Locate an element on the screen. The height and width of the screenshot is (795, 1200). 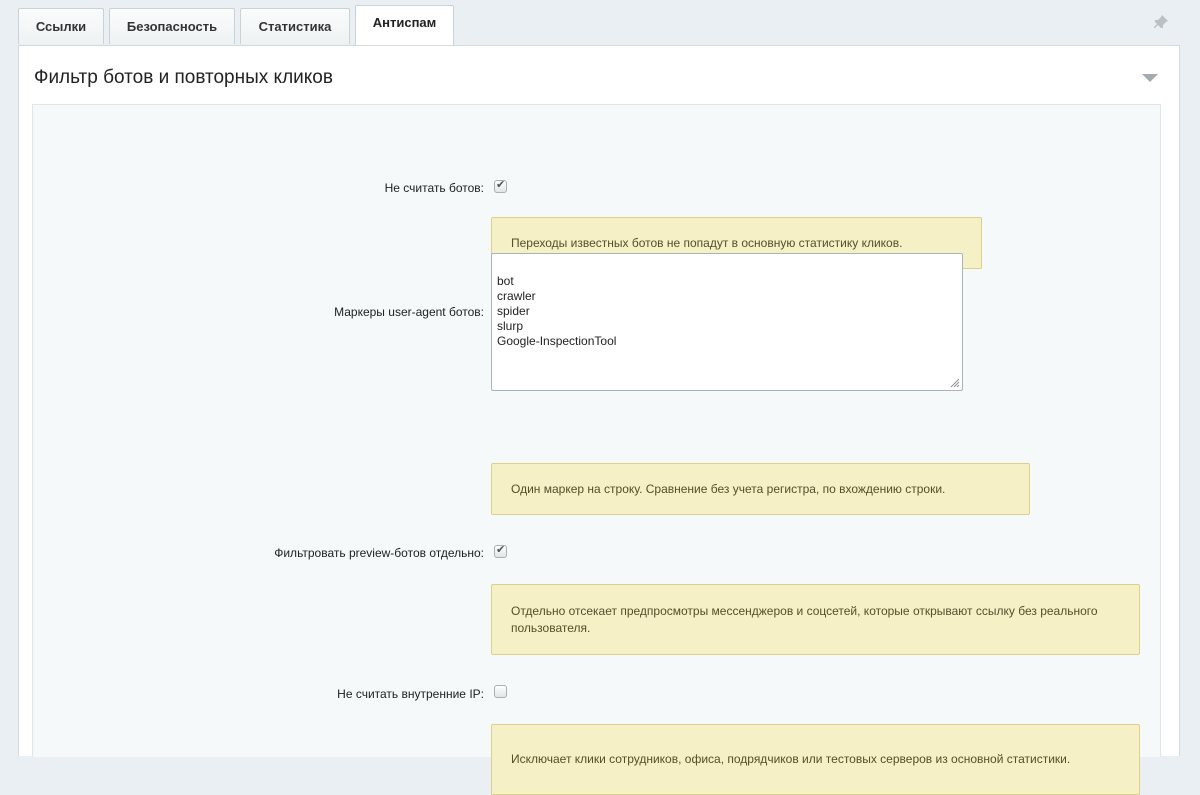
ua-markers-label: Маркеры user-agent ботов: is located at coordinates (409, 312).